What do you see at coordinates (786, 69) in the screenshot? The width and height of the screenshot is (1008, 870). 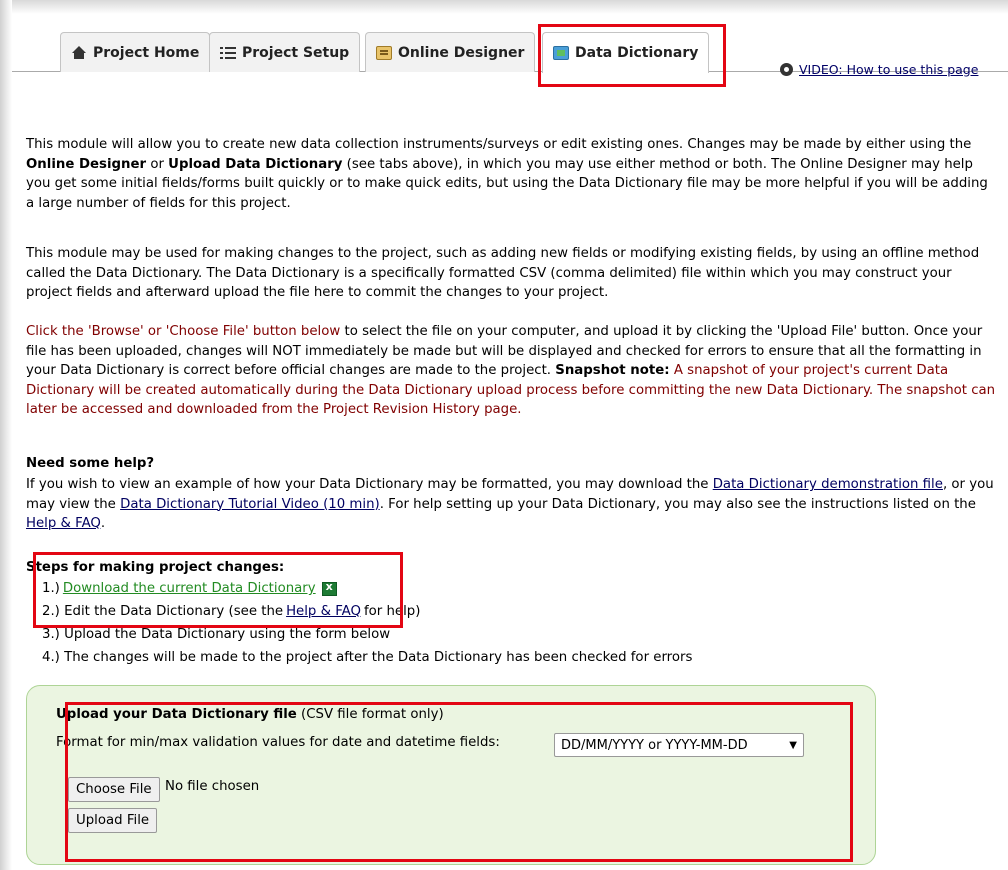 I see `film-icon` at bounding box center [786, 69].